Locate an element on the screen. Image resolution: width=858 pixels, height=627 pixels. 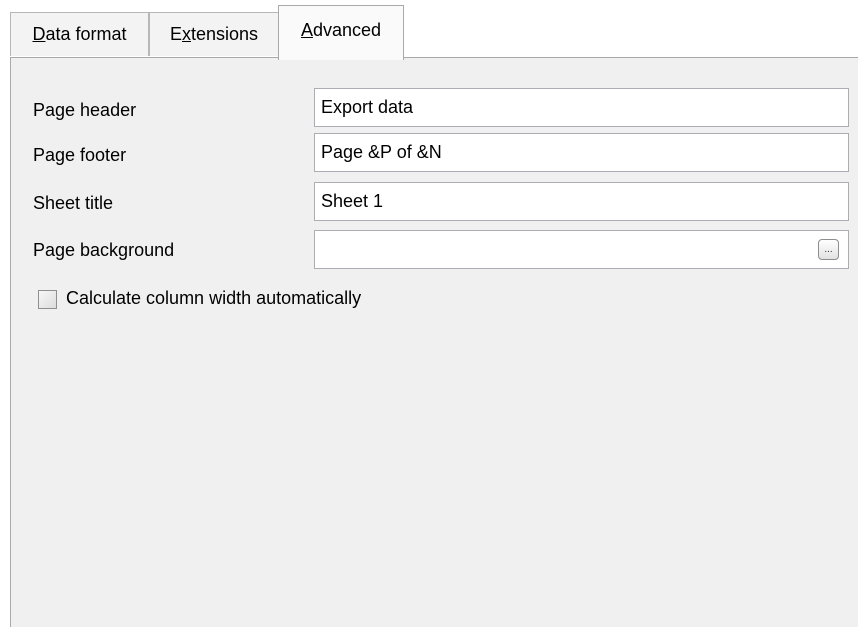
tab-extensions-label: tensions is located at coordinates (224, 34).